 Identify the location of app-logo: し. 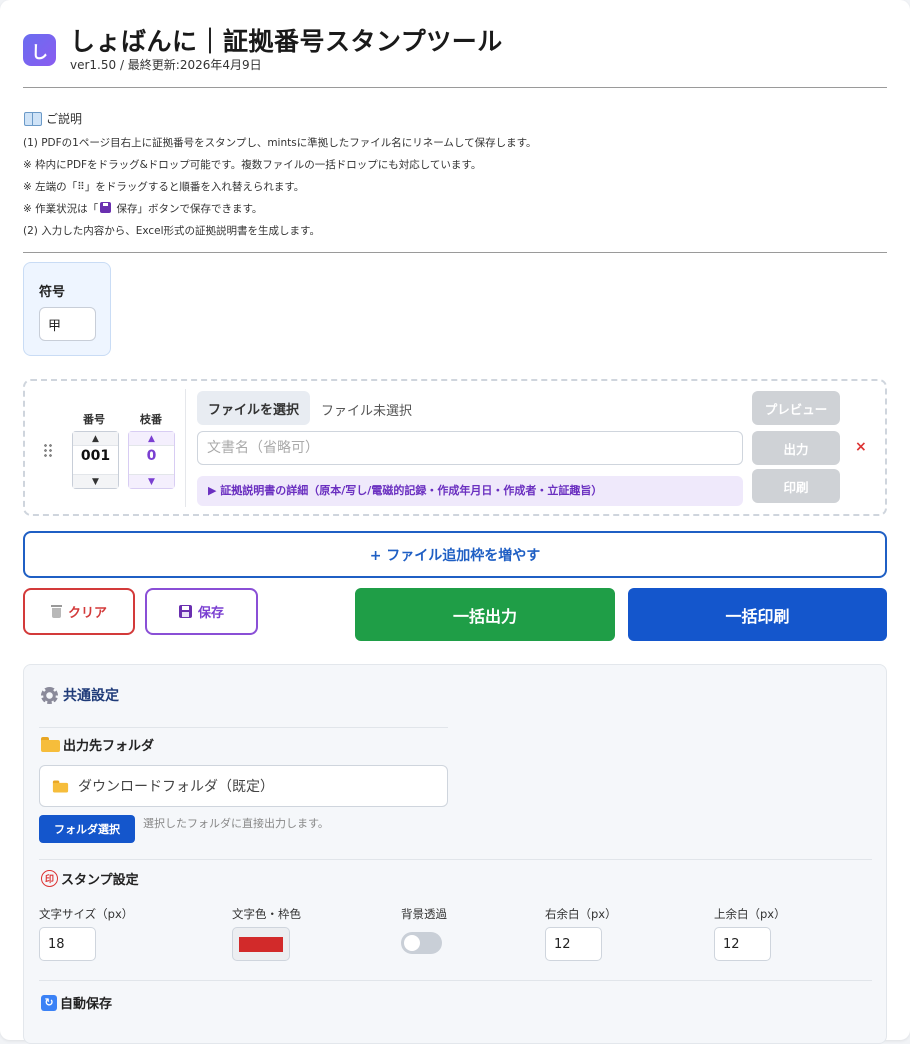
(39, 50).